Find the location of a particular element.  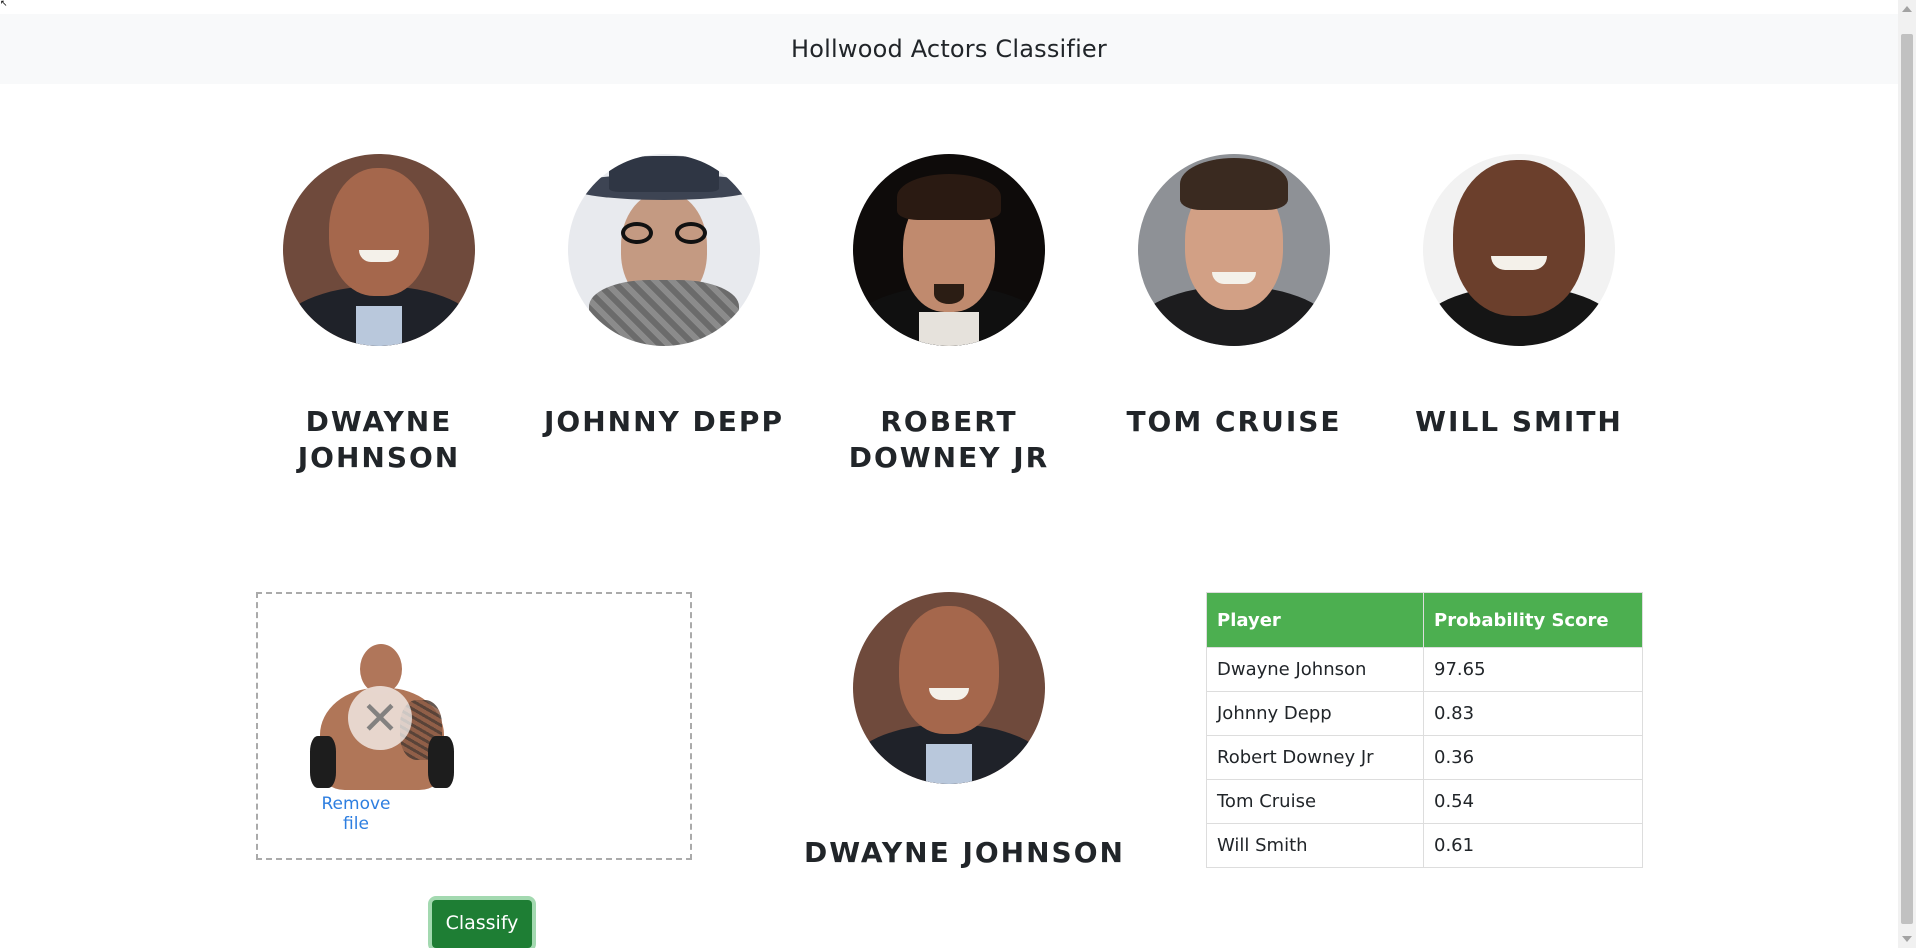

avatar-goatee is located at coordinates (949, 294).